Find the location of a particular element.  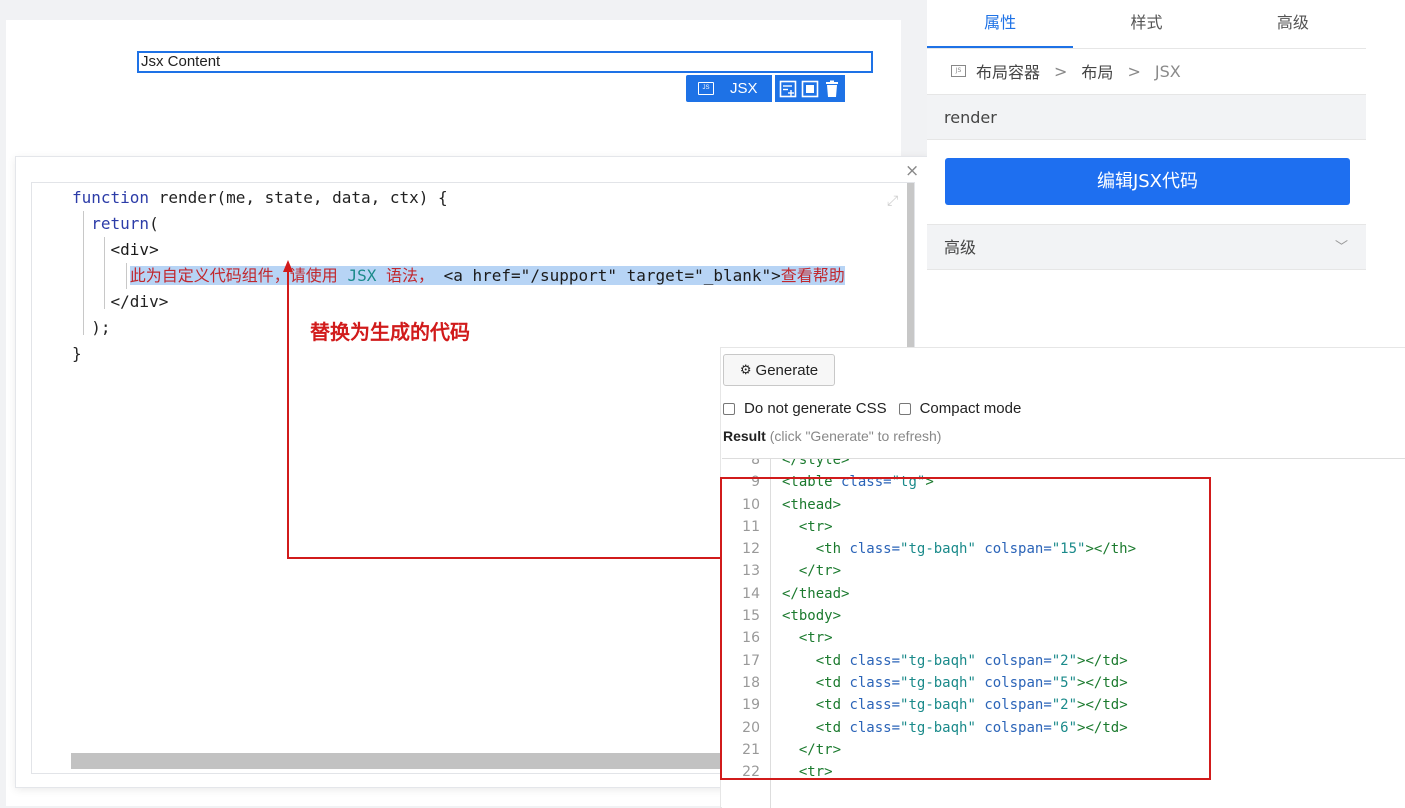

annotation-arrow is located at coordinates (502, 409).